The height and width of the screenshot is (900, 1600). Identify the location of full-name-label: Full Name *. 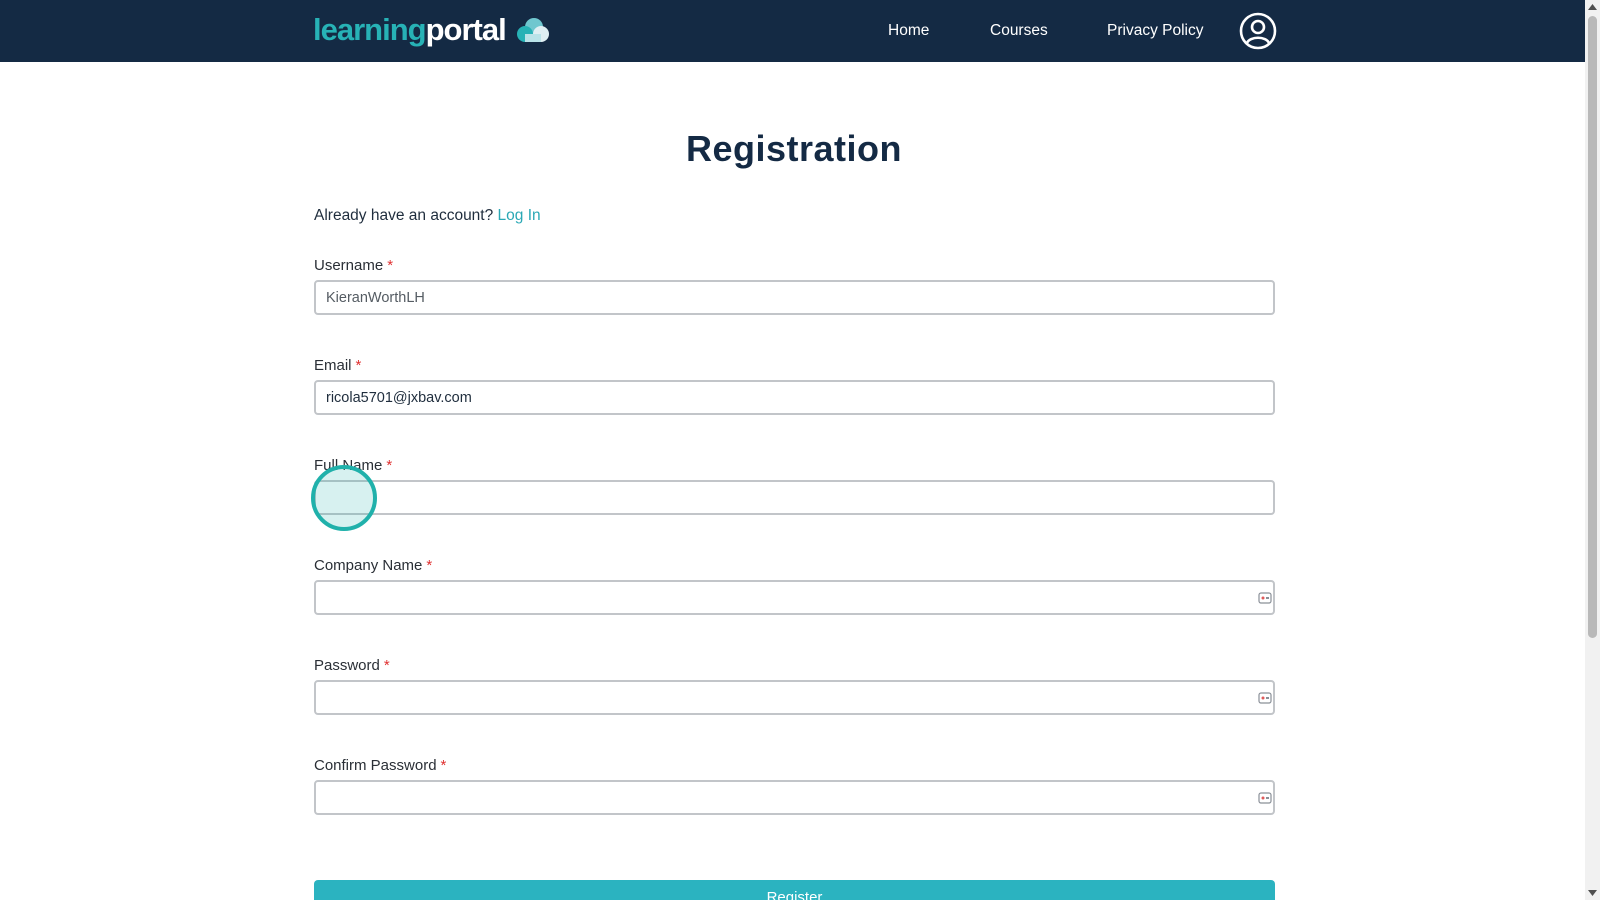
(353, 465).